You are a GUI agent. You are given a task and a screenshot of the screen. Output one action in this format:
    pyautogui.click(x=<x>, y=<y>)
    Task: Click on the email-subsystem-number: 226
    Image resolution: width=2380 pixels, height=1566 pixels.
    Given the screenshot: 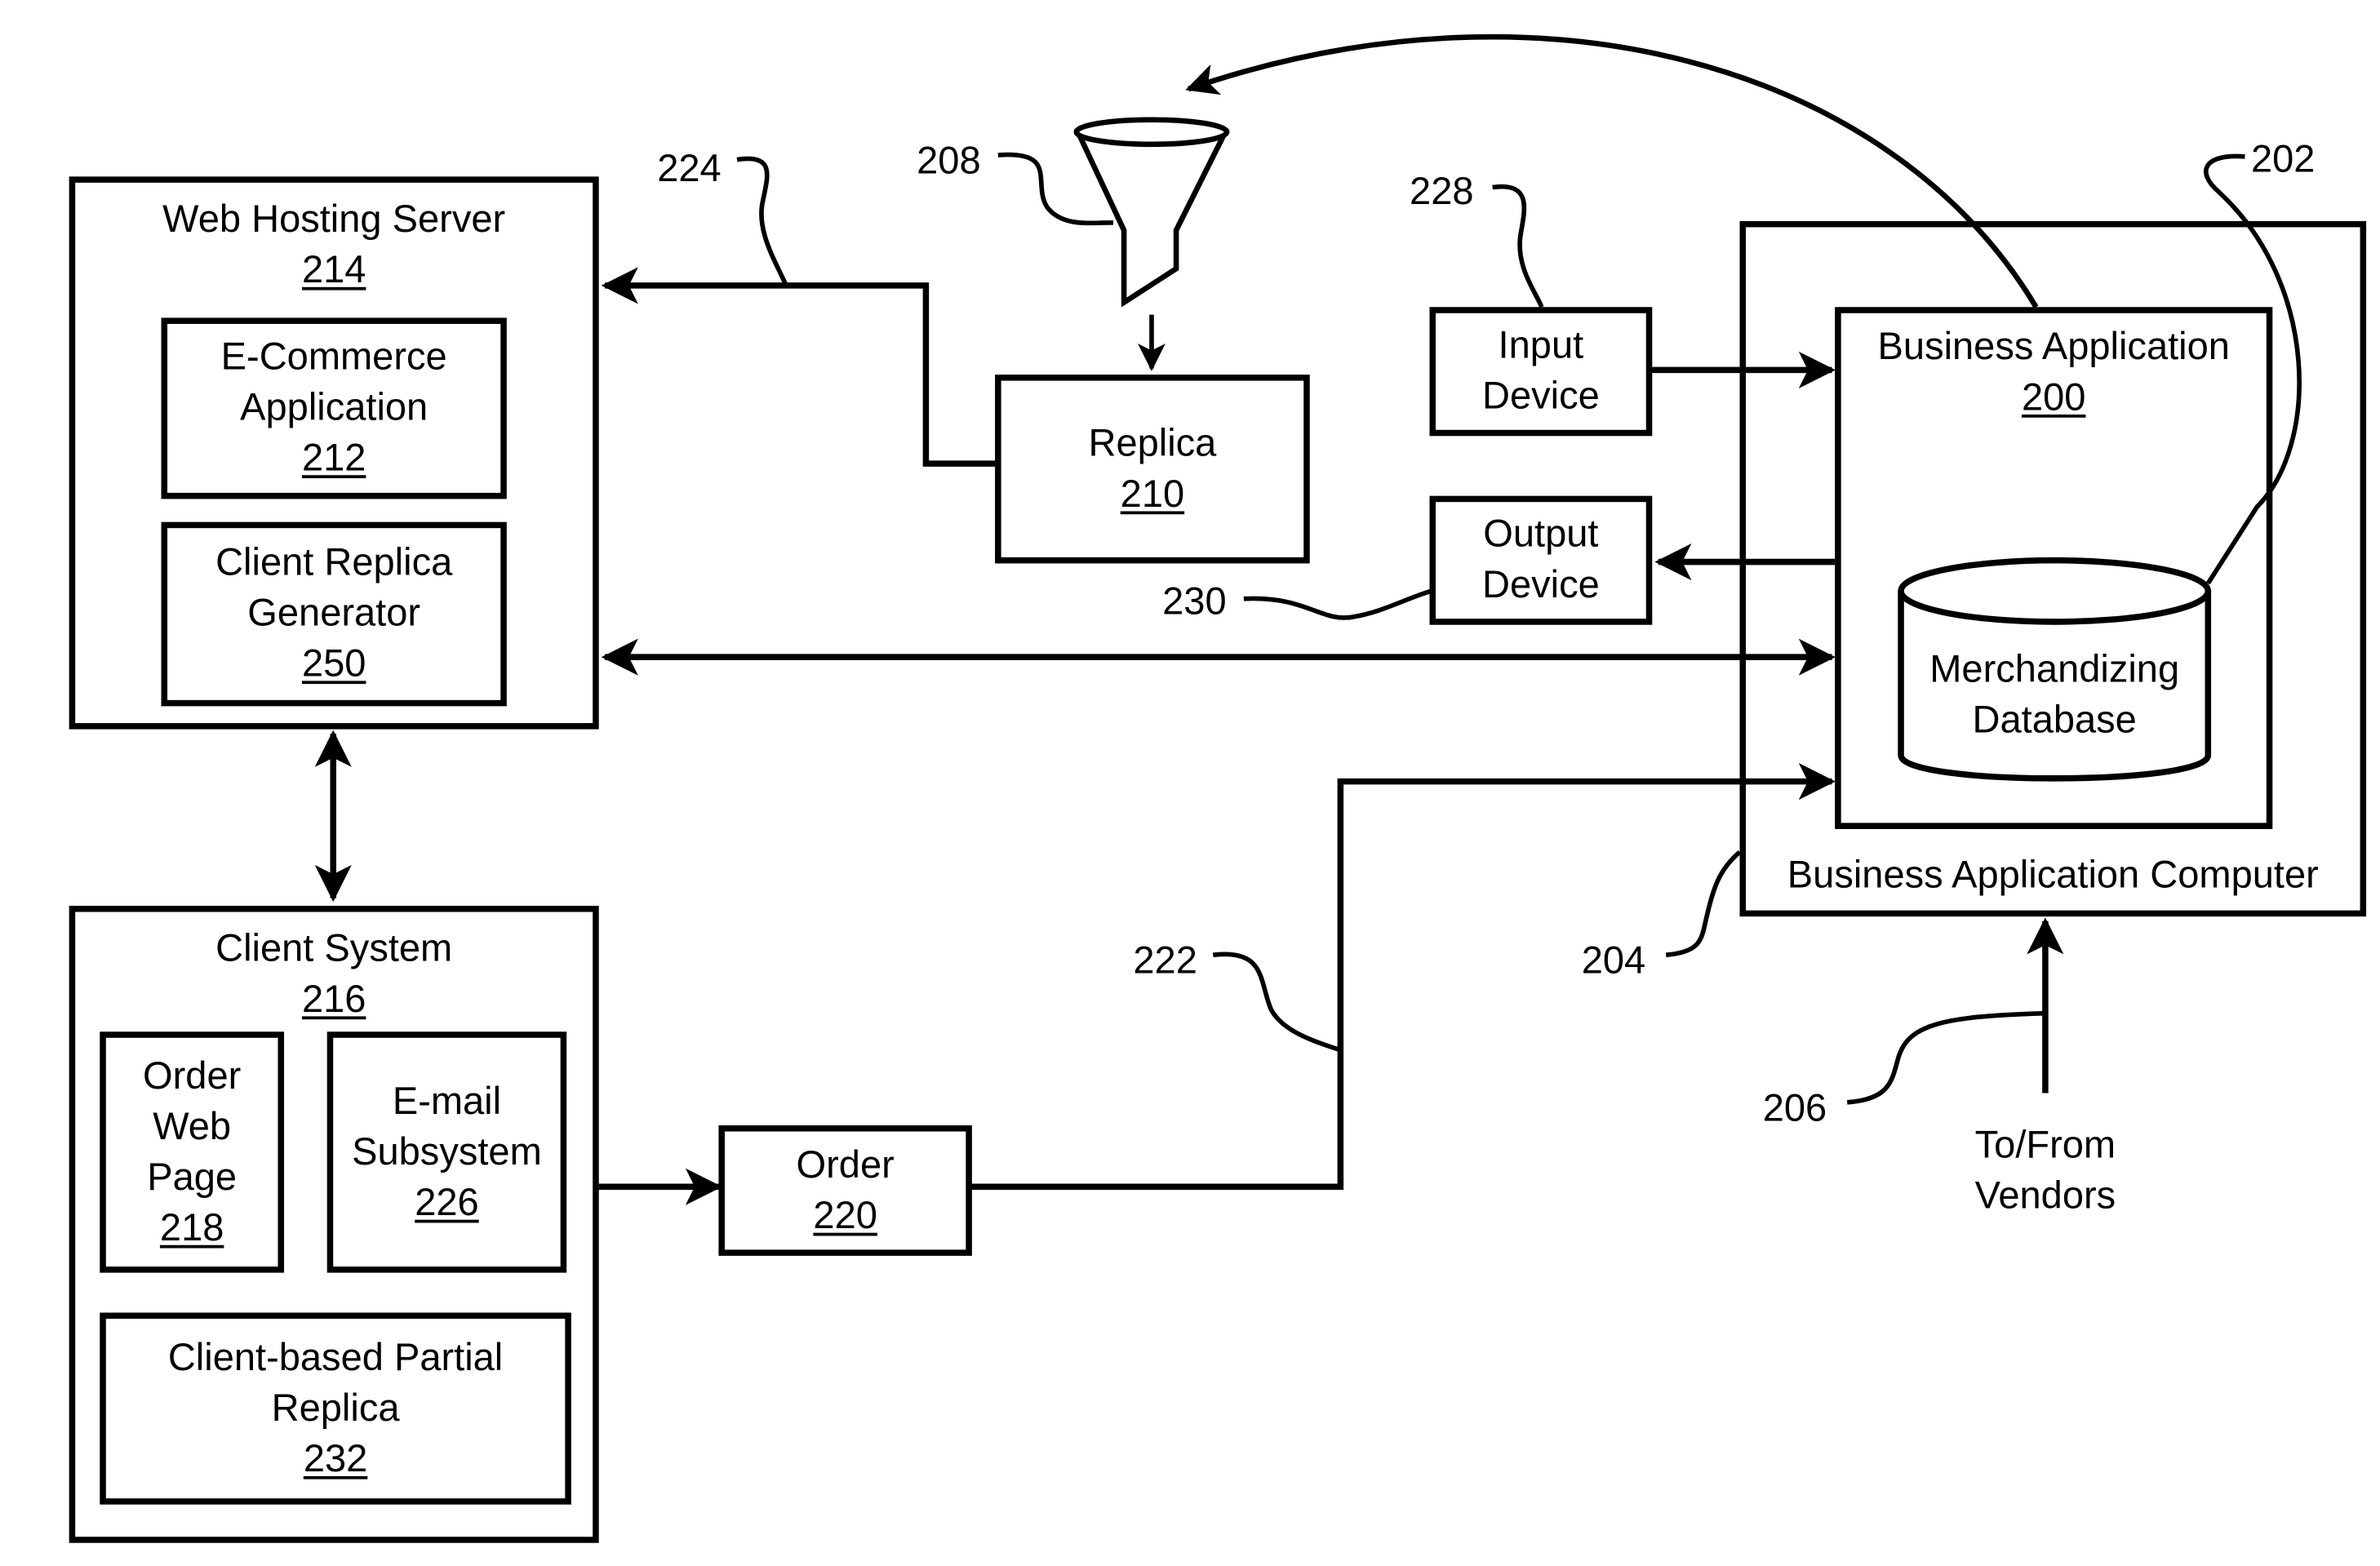 What is the action you would take?
    pyautogui.click(x=447, y=1202)
    